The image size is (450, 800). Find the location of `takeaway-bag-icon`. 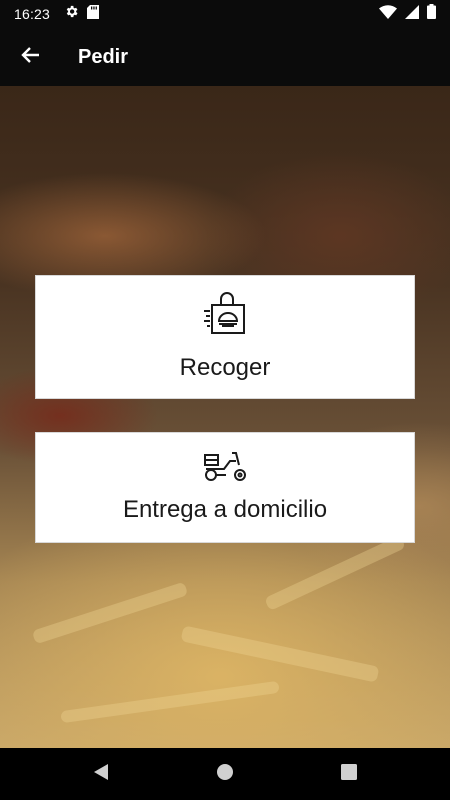

takeaway-bag-icon is located at coordinates (225, 316).